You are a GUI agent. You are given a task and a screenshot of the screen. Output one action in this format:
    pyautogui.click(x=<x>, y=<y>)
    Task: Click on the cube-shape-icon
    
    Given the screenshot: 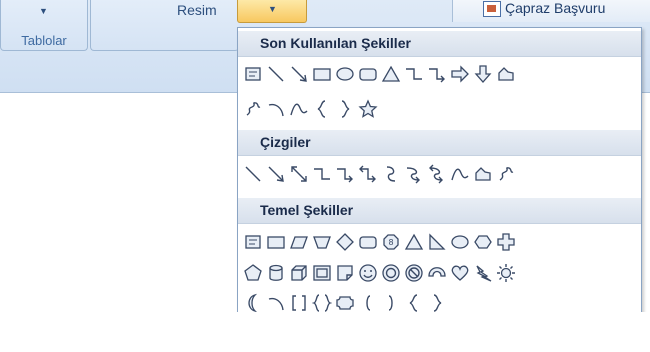 What is the action you would take?
    pyautogui.click(x=298, y=273)
    